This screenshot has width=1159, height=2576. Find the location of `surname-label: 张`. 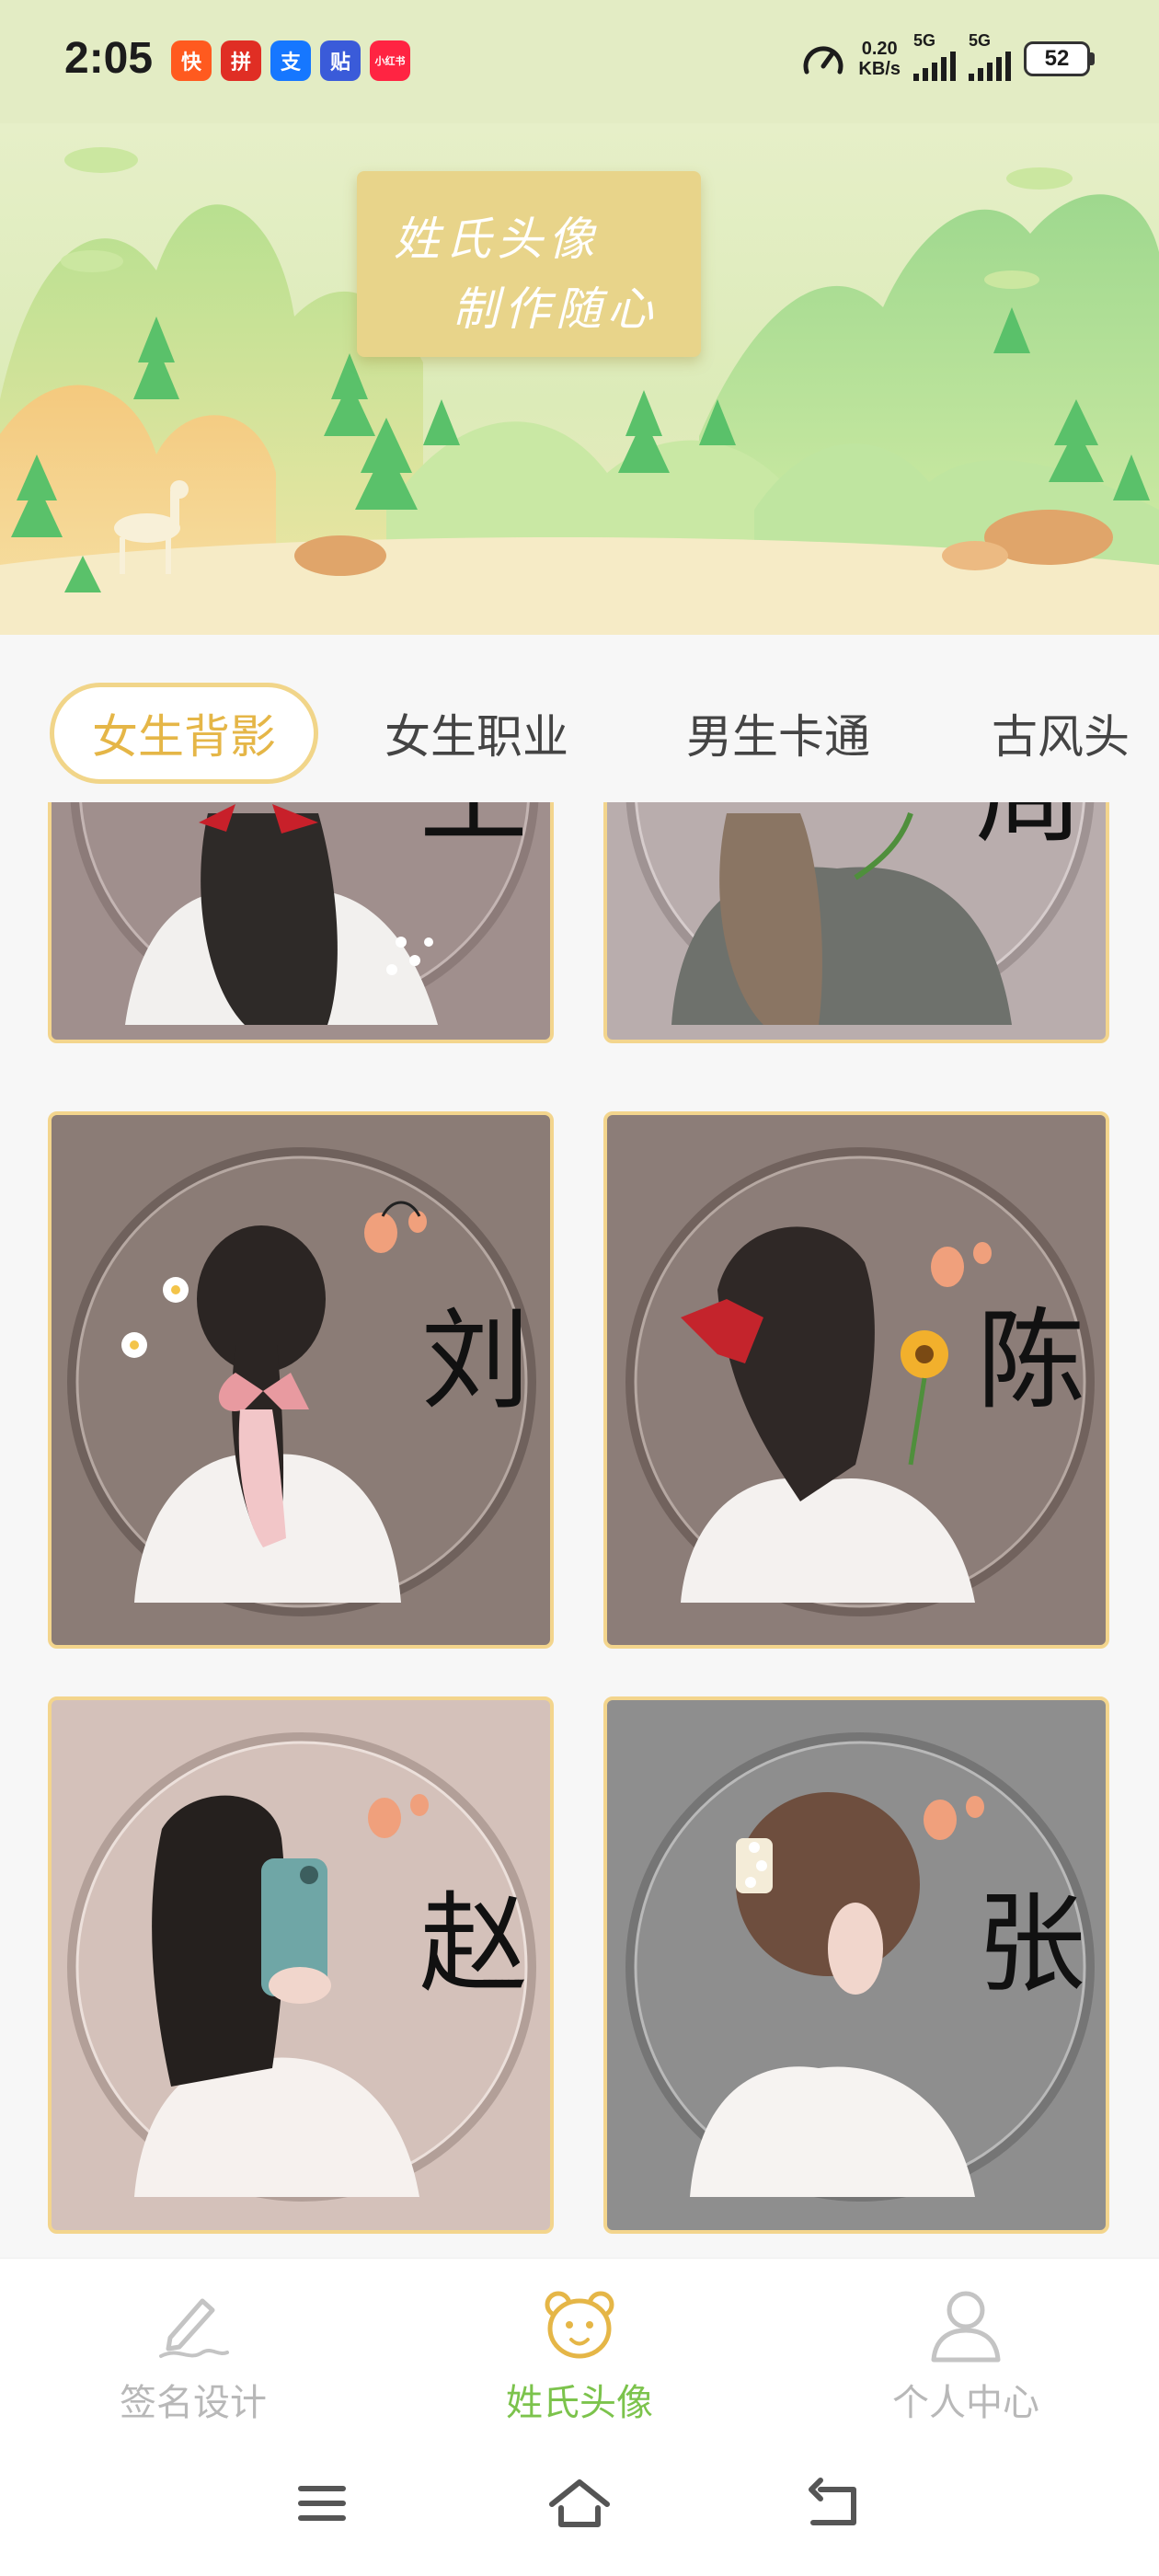

surname-label: 张 is located at coordinates (1031, 1943).